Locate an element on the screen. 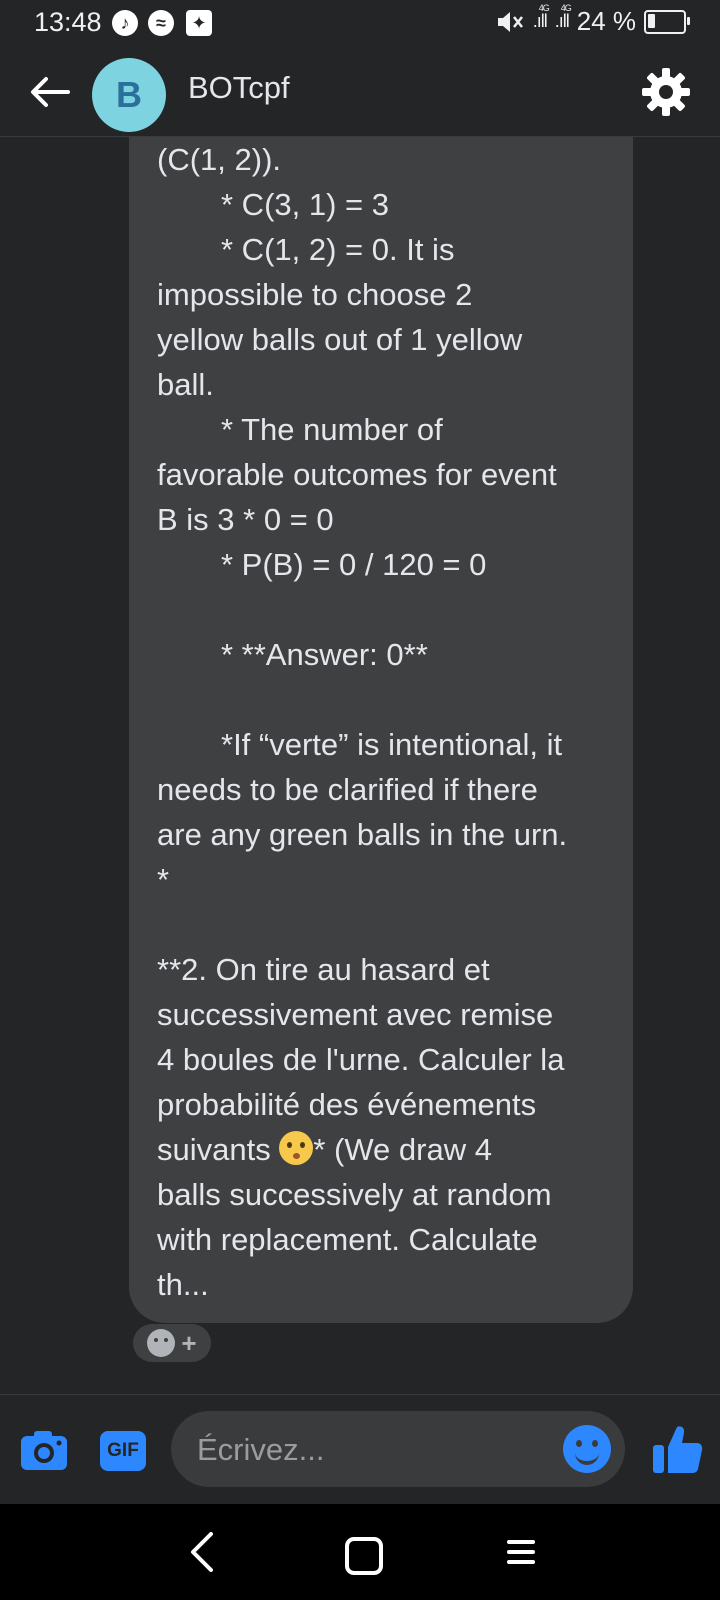  arrow-left-icon is located at coordinates (50, 92).